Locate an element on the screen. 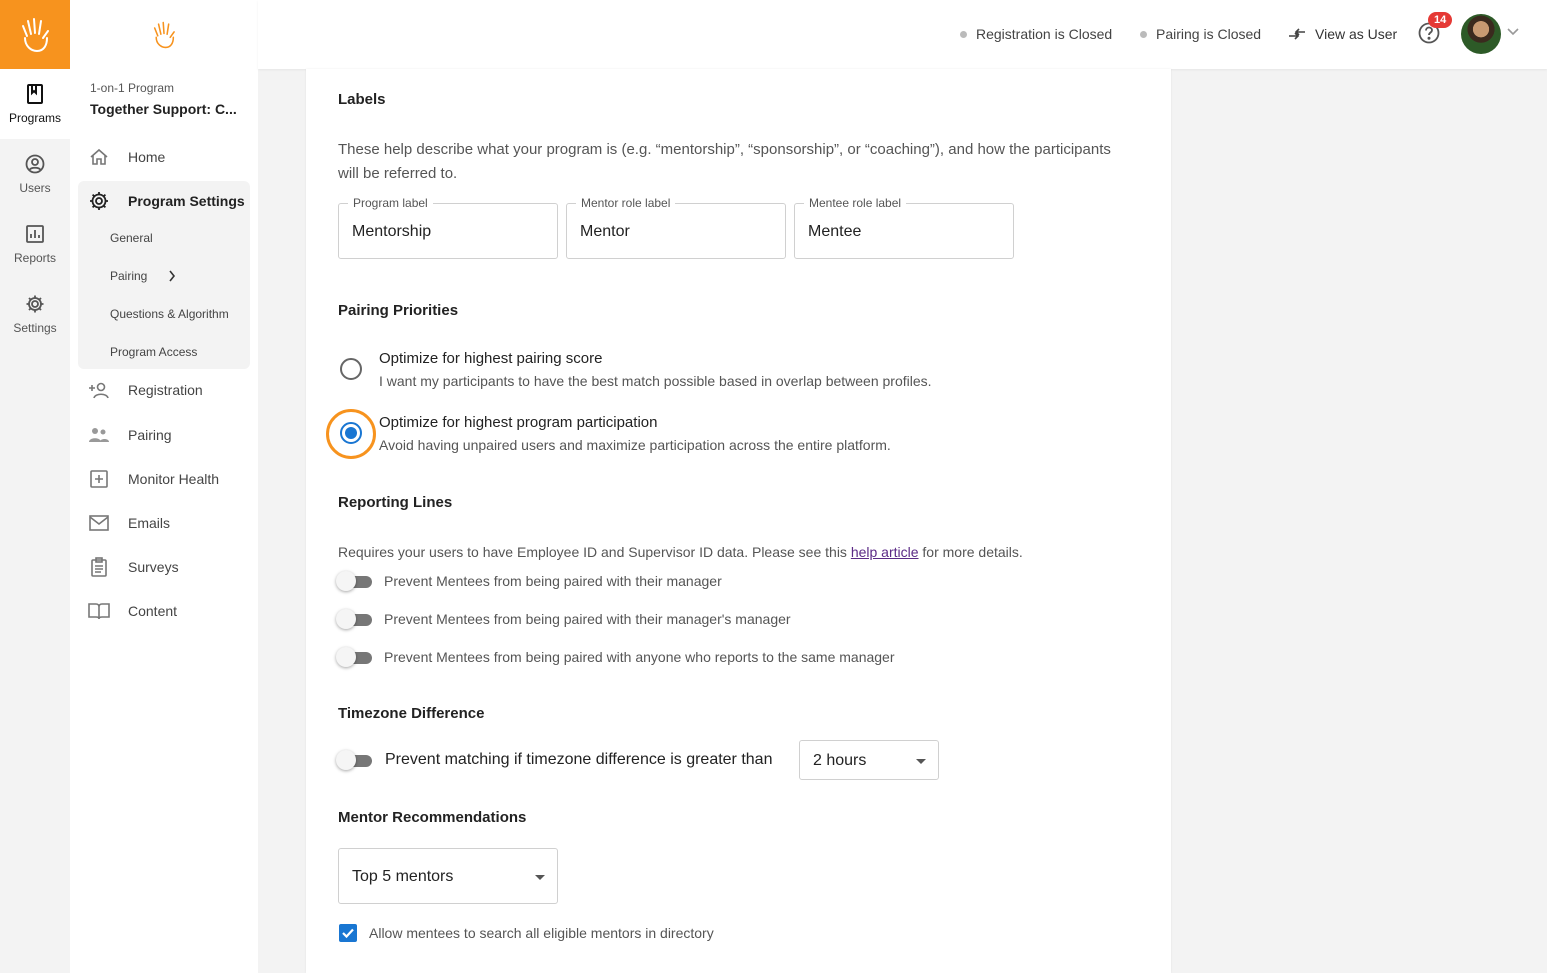 The image size is (1547, 973). sidebar-item-label: Content is located at coordinates (153, 611).